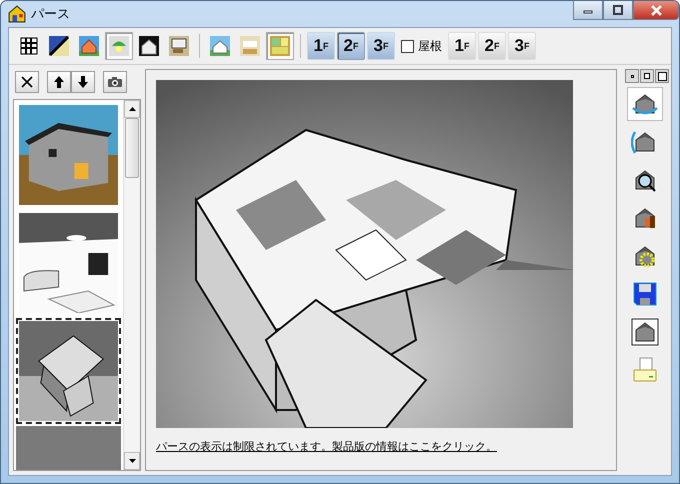 This screenshot has height=484, width=680. I want to click on product-info-link: パースの表示は制限されています。製品版の情報はここをクリック。, so click(326, 446).